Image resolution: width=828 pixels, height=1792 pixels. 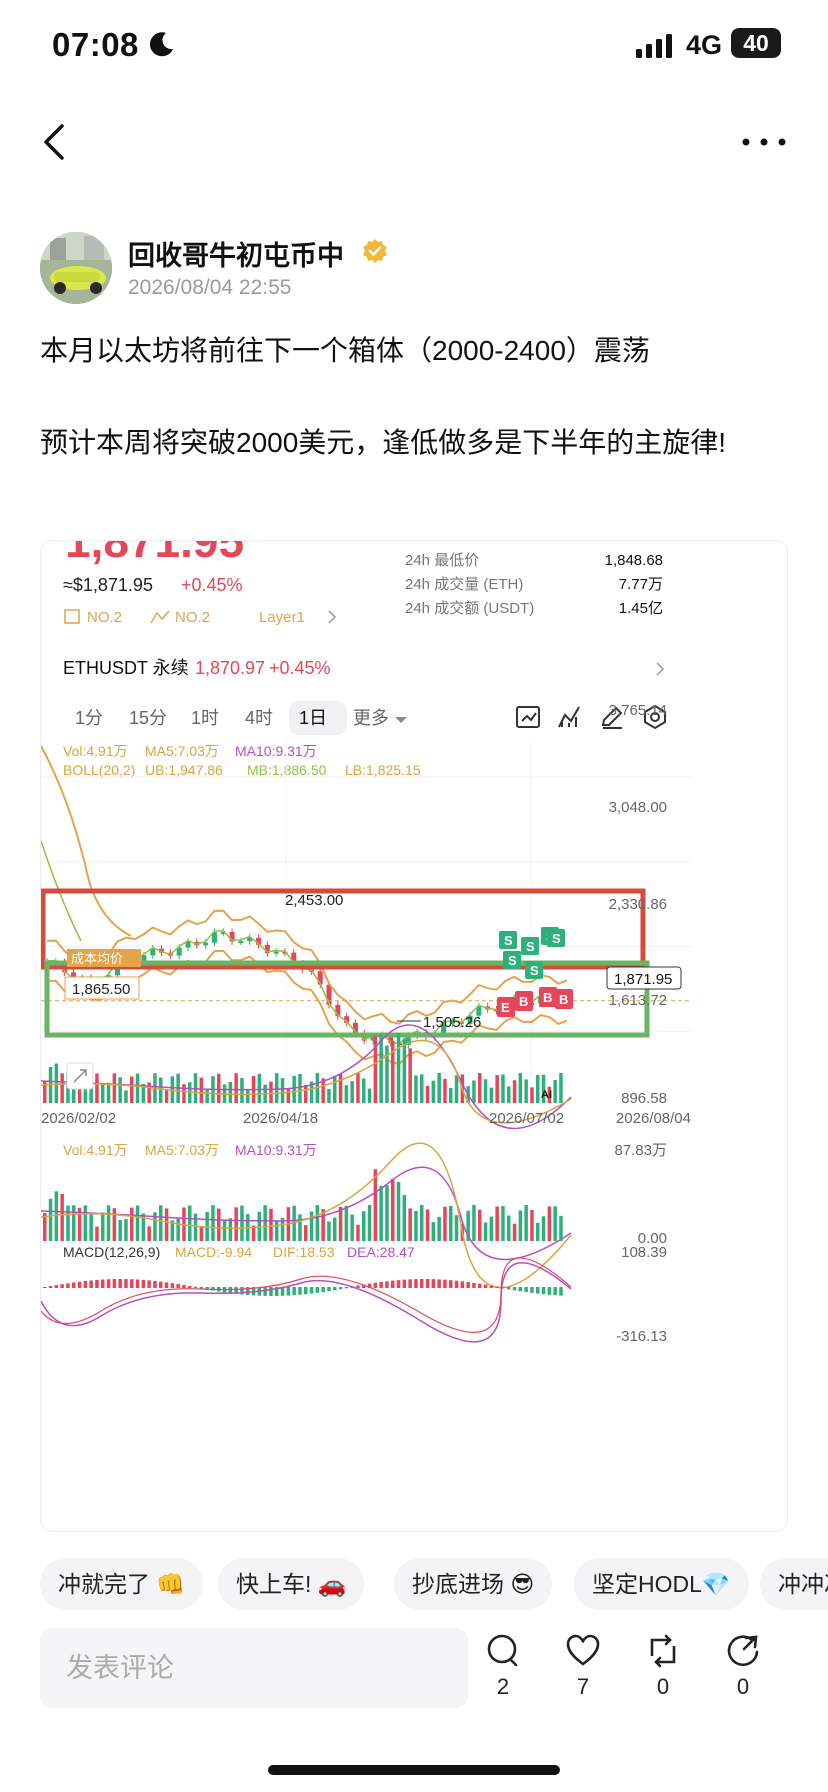 What do you see at coordinates (371, 718) in the screenshot?
I see `tab-timeframe: 更多` at bounding box center [371, 718].